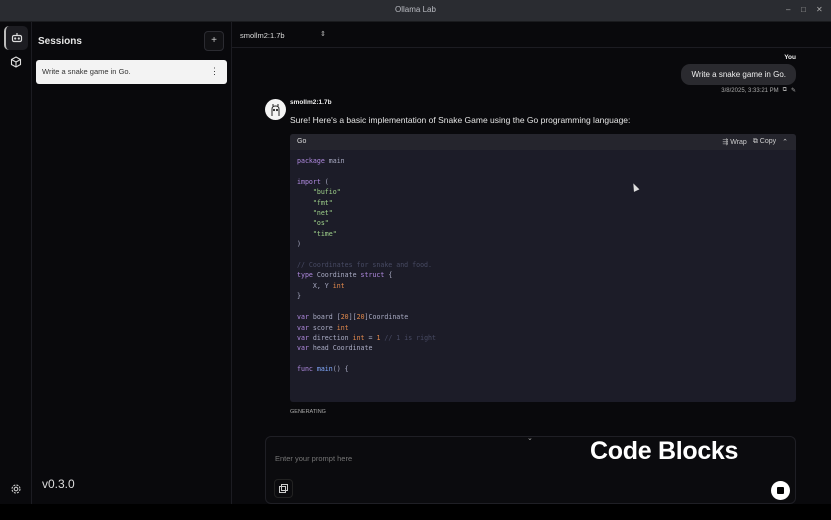 This screenshot has width=831, height=520. Describe the element at coordinates (664, 451) in the screenshot. I see `caption-overlay: Code Blocks` at that location.